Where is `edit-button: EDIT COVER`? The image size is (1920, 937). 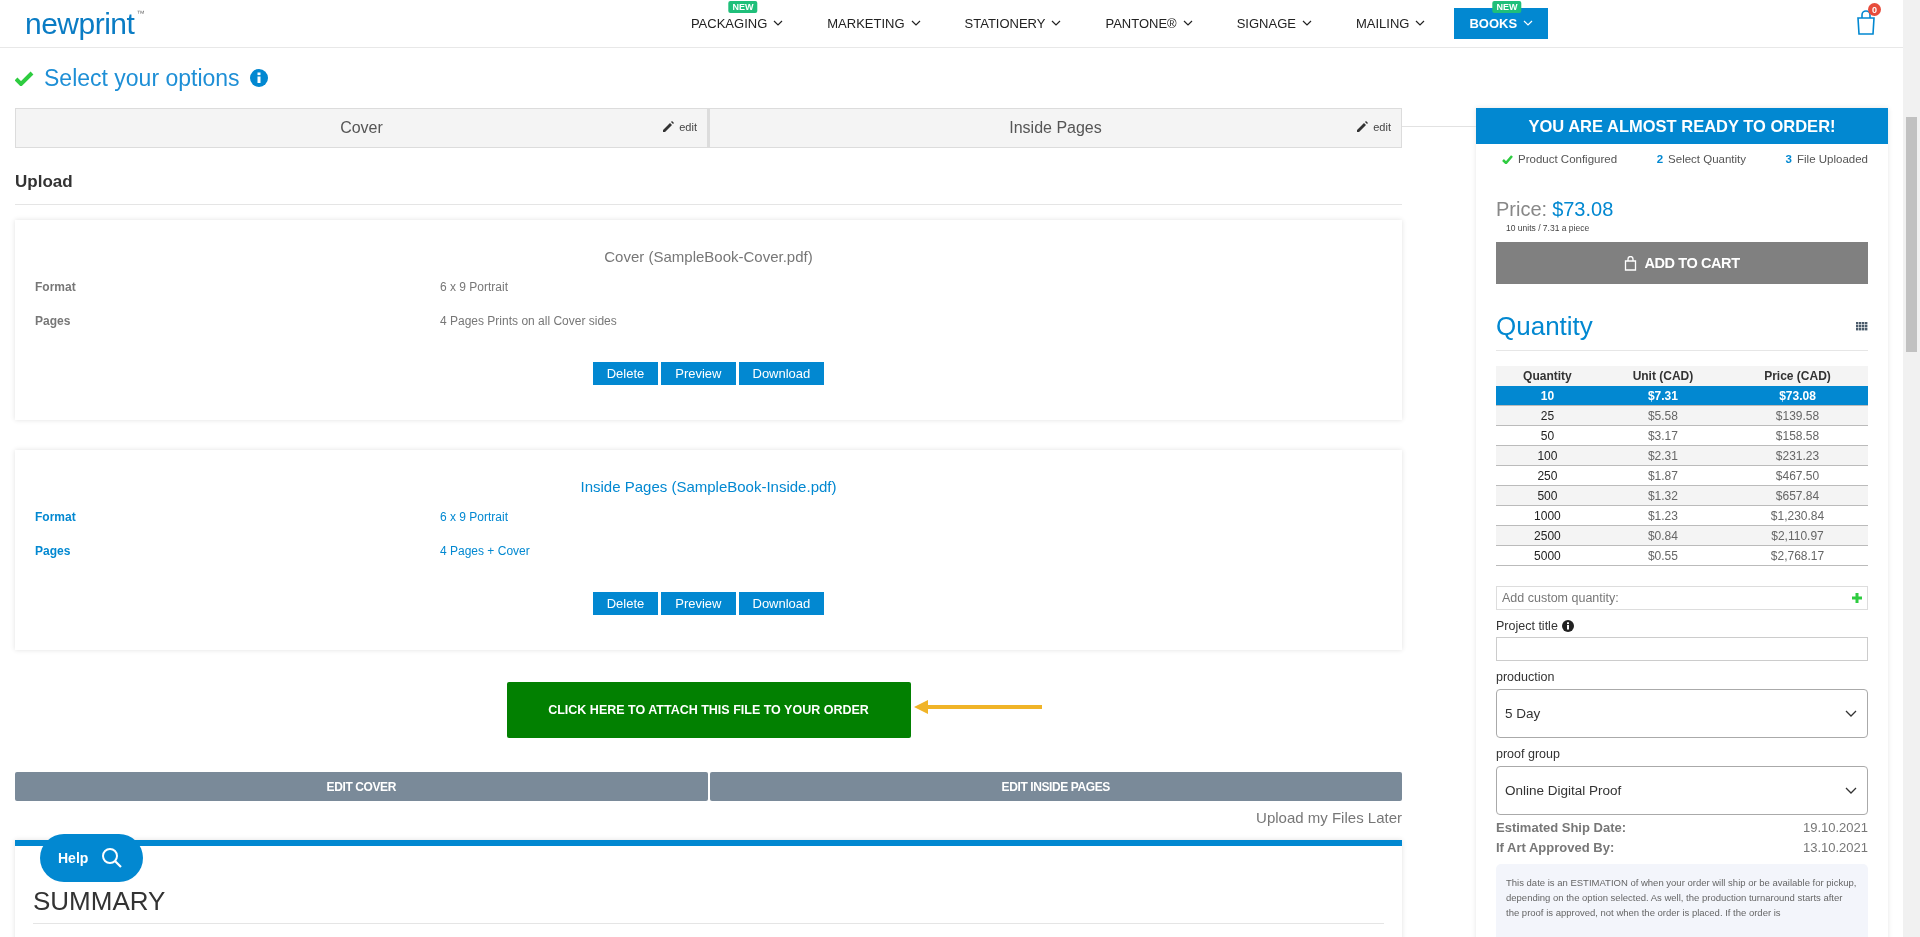
edit-button: EDIT COVER is located at coordinates (361, 786).